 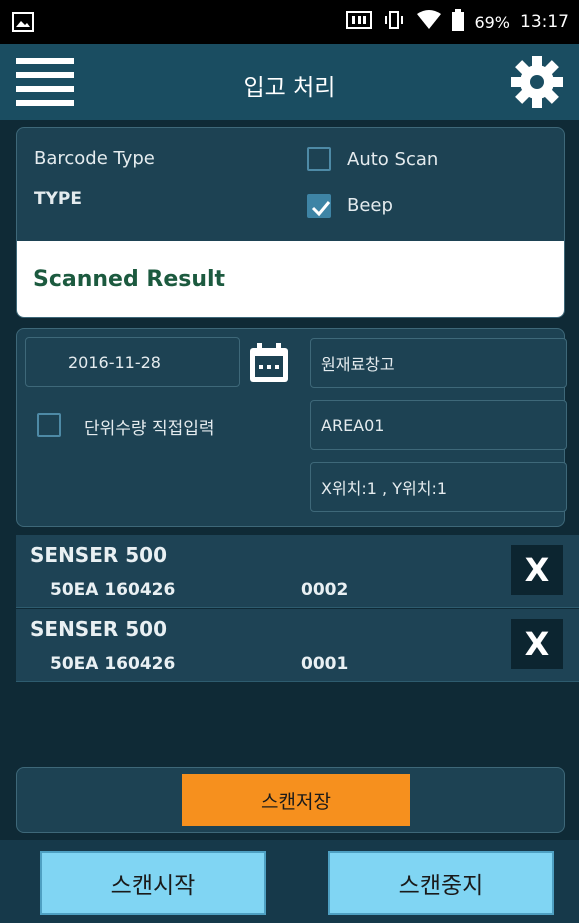 What do you see at coordinates (438, 363) in the screenshot?
I see `warehouse-field: 원재료창고` at bounding box center [438, 363].